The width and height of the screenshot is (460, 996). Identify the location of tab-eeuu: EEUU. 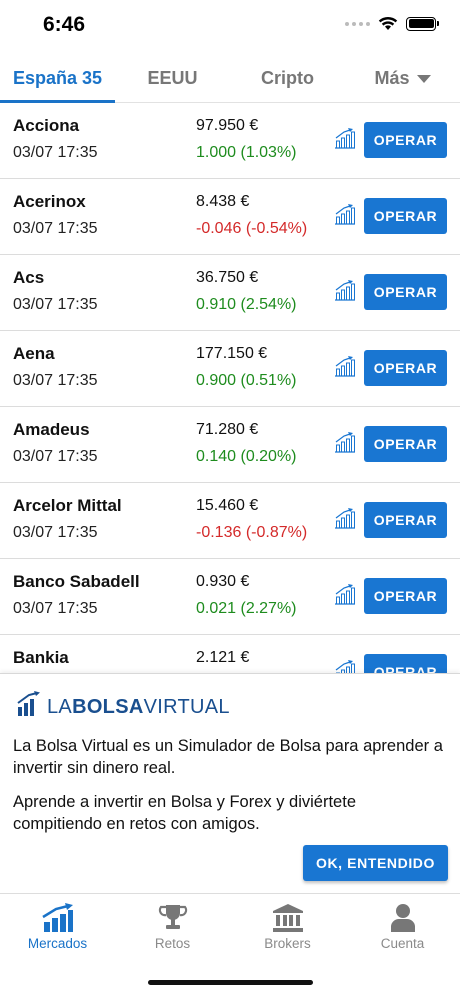
(172, 78).